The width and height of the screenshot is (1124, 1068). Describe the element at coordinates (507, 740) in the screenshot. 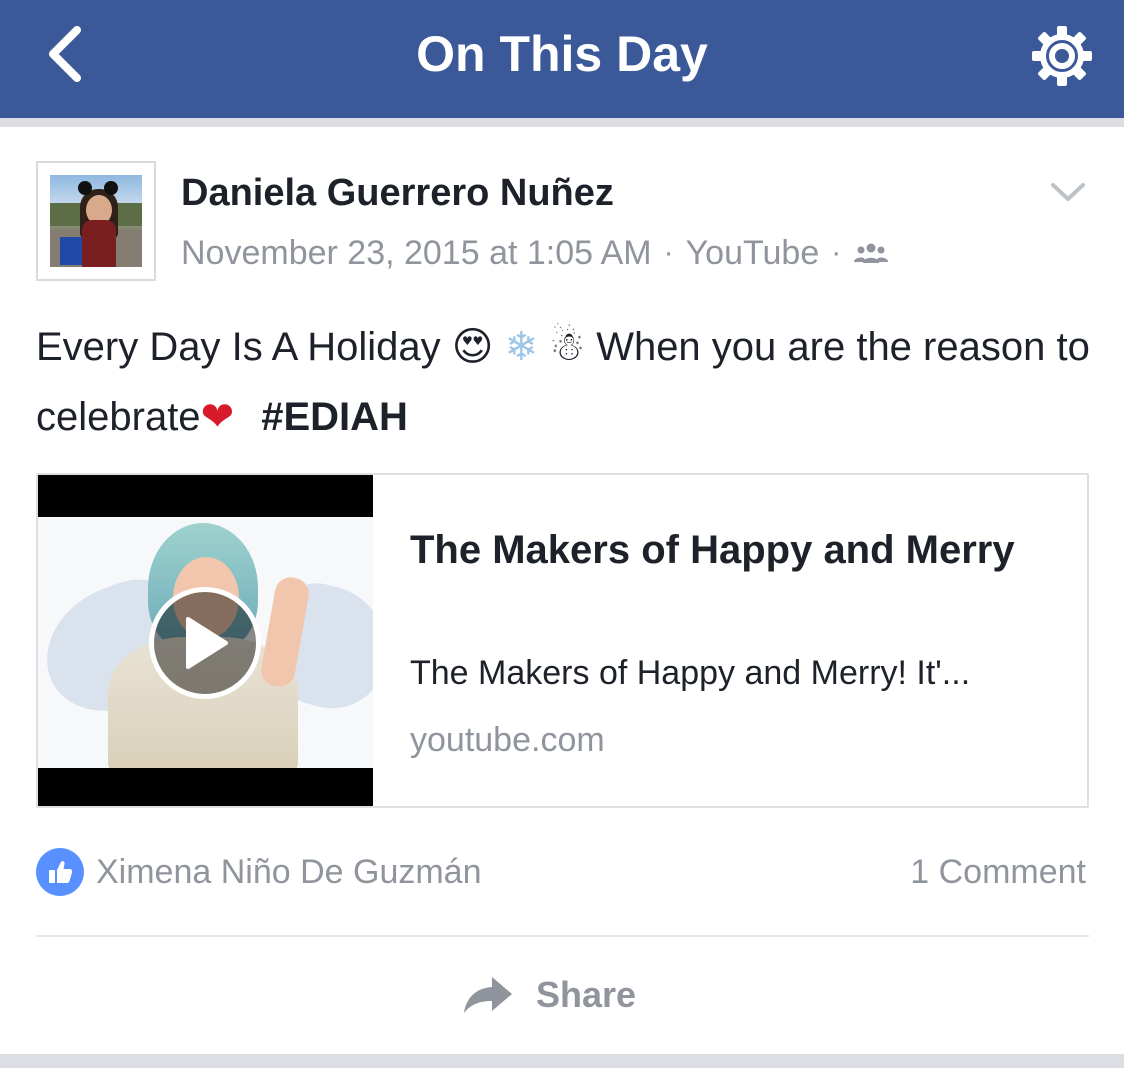

I see `link-domain: youtube.com` at that location.